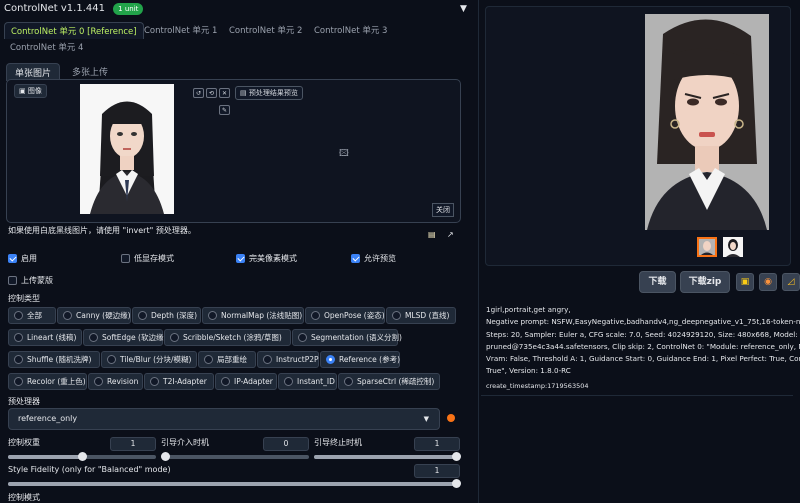 The width and height of the screenshot is (800, 503). What do you see at coordinates (185, 381) in the screenshot?
I see `radio-label: T2I-Adapter` at bounding box center [185, 381].